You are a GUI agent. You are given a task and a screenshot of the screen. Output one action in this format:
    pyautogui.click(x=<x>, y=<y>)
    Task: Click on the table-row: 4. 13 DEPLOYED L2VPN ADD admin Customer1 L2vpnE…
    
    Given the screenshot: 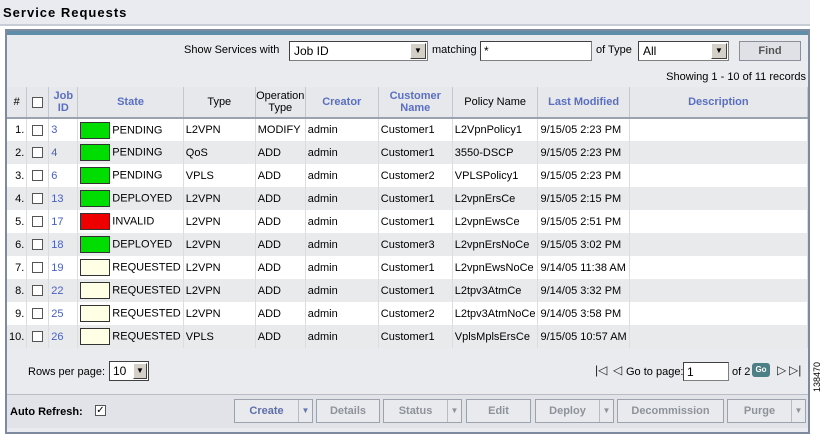 What is the action you would take?
    pyautogui.click(x=408, y=198)
    